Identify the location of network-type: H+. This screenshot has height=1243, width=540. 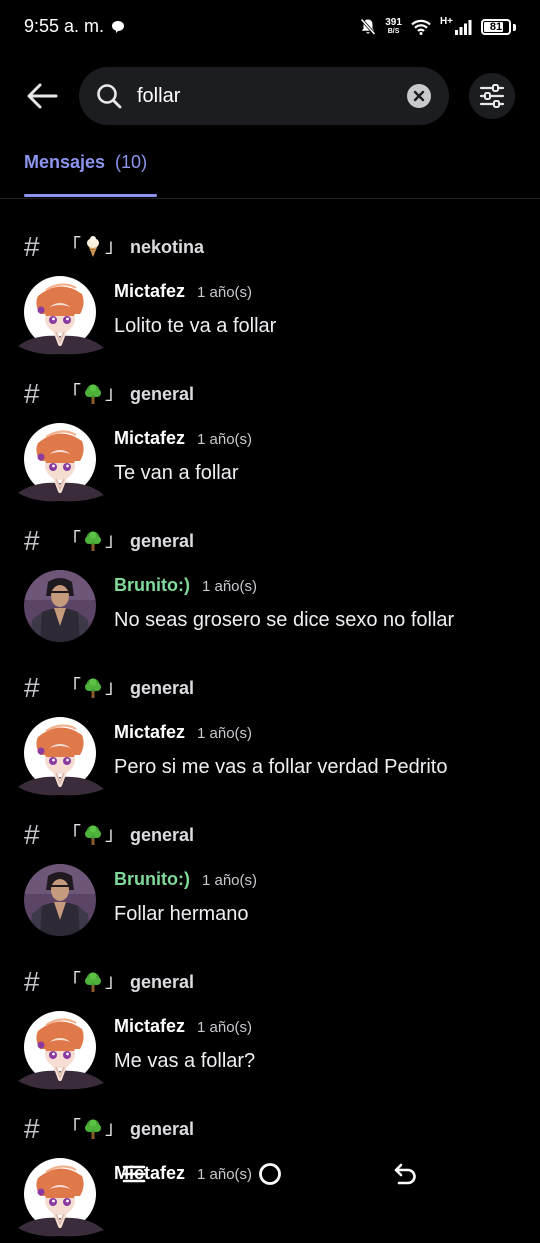
(446, 21).